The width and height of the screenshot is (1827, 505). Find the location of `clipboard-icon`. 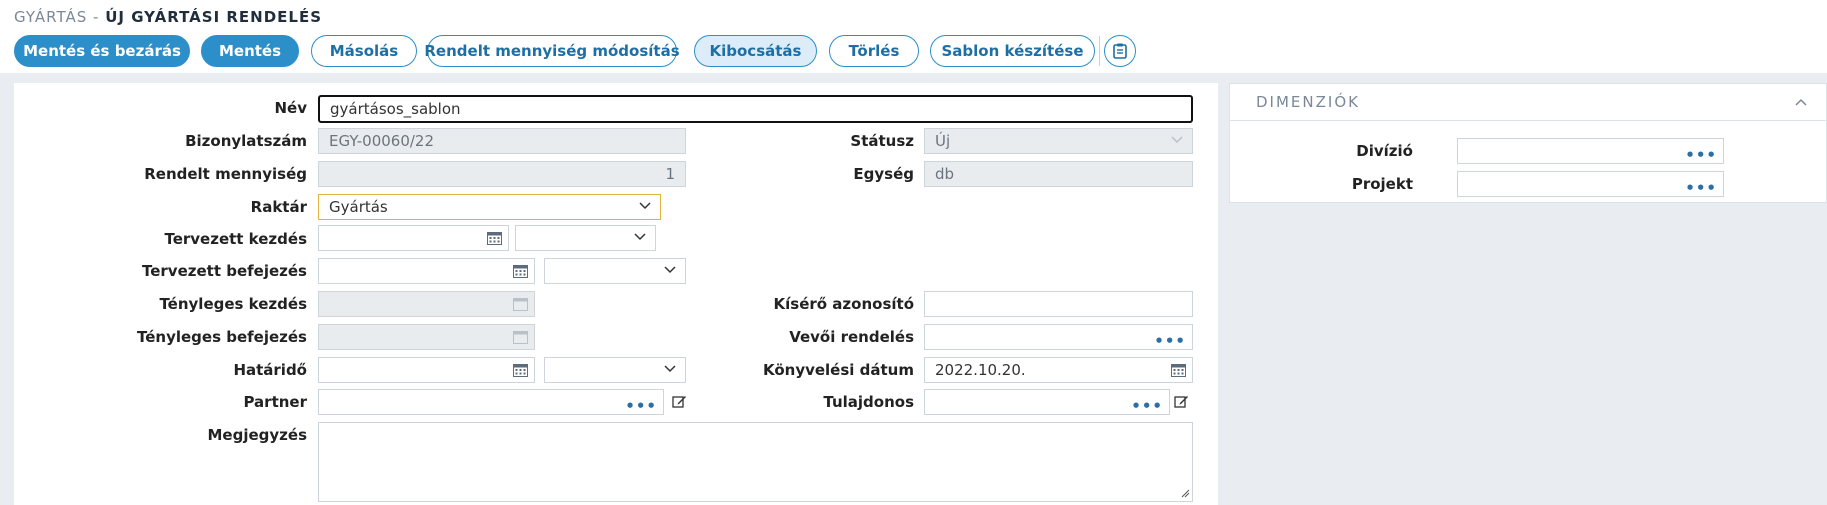

clipboard-icon is located at coordinates (1120, 51).